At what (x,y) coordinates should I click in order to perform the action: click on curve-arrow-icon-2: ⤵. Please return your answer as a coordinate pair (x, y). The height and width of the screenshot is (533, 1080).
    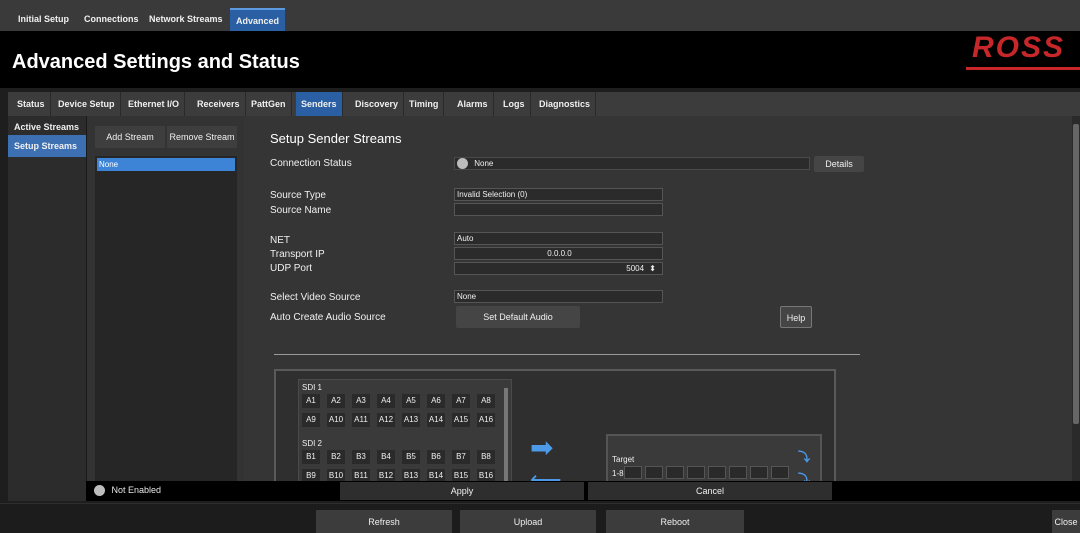
    Looking at the image, I should click on (804, 475).